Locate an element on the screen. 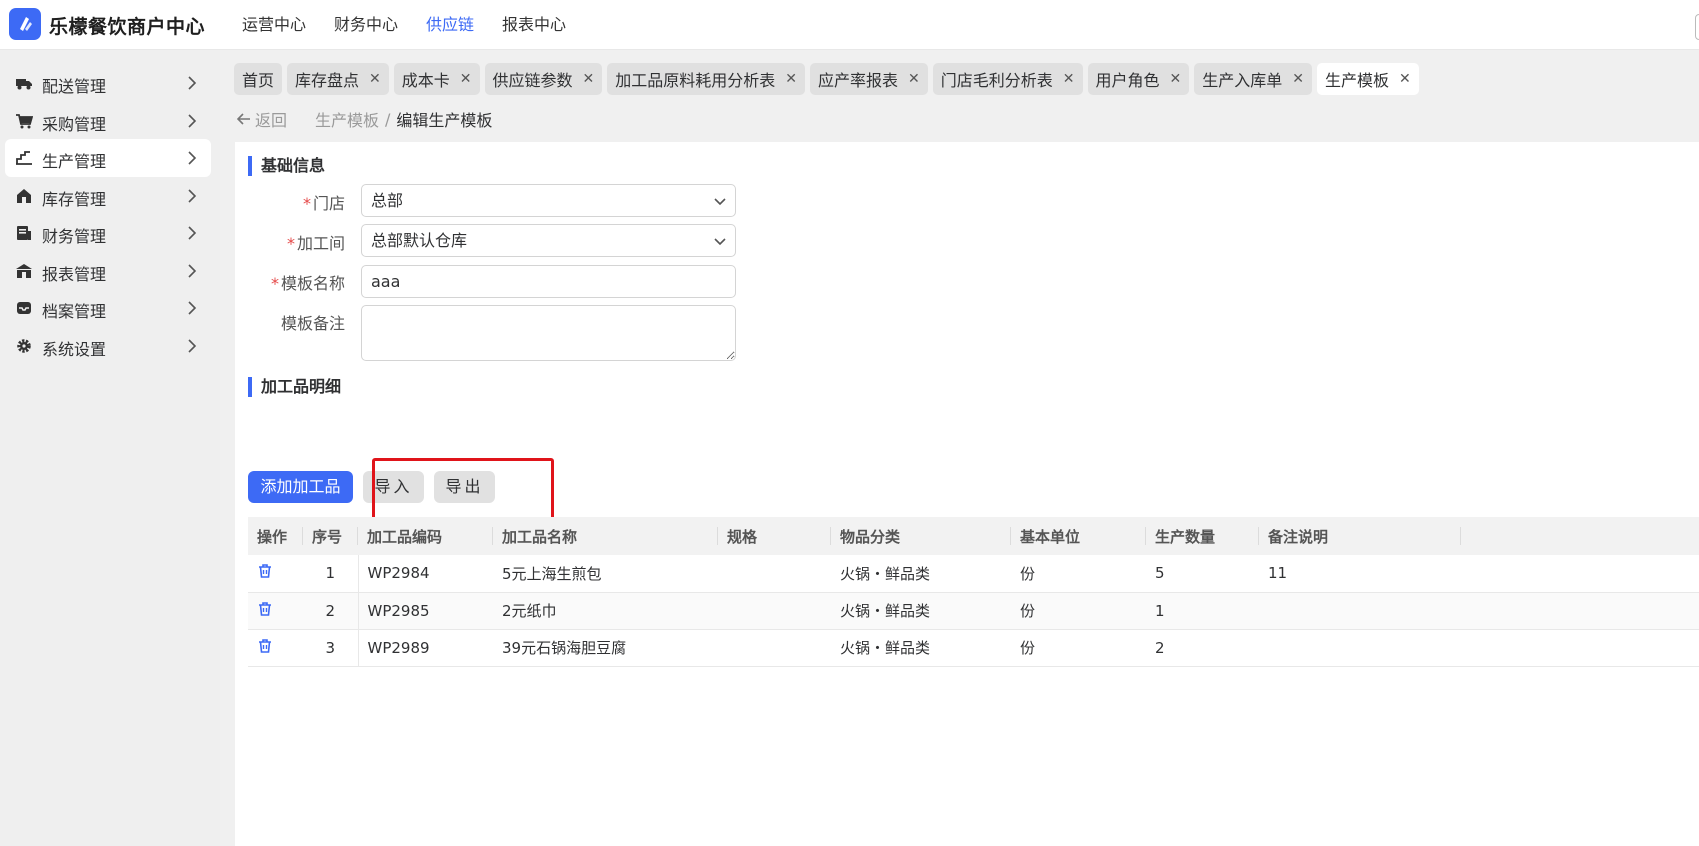  tab-production-receipt: 生产入库单 ✕ is located at coordinates (1253, 79).